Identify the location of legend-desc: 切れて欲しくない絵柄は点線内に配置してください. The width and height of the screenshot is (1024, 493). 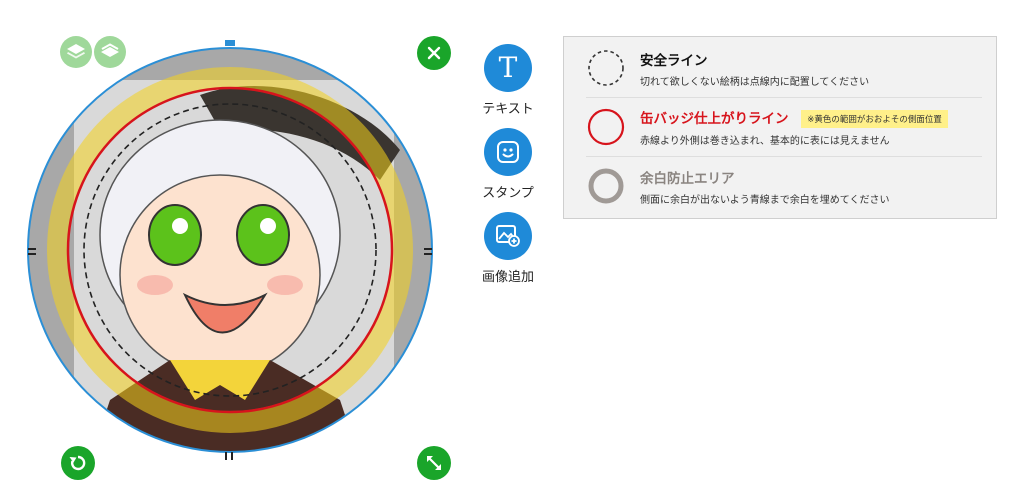
(755, 82).